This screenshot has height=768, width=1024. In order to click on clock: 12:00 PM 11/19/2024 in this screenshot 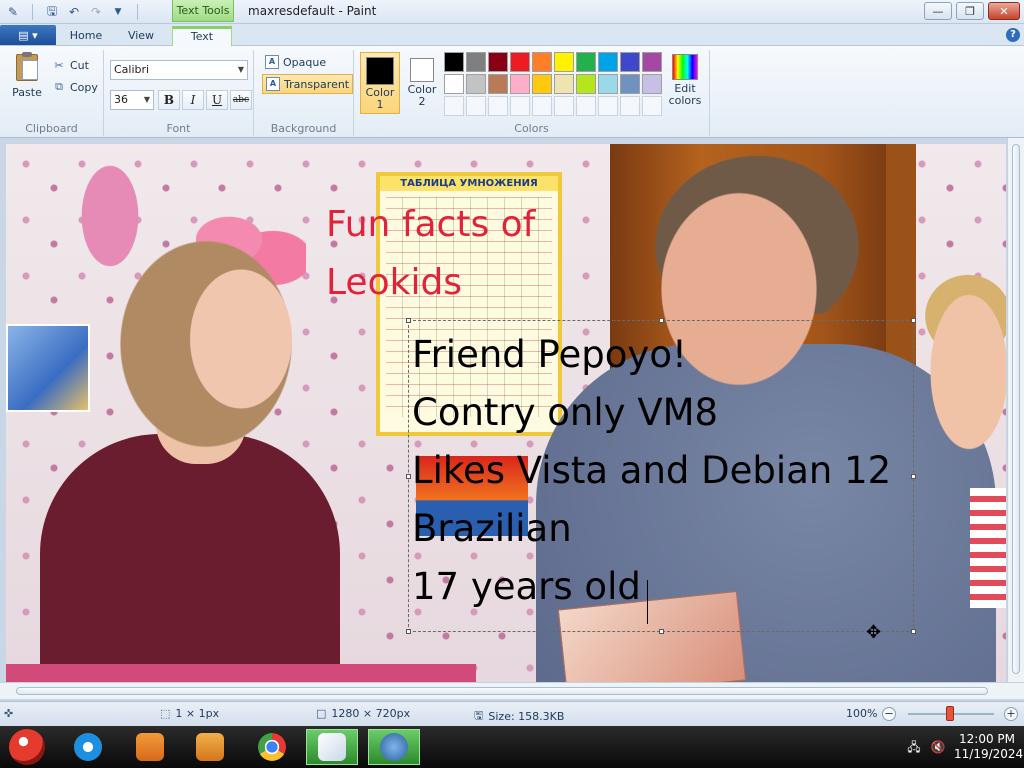, I will do `click(989, 747)`.